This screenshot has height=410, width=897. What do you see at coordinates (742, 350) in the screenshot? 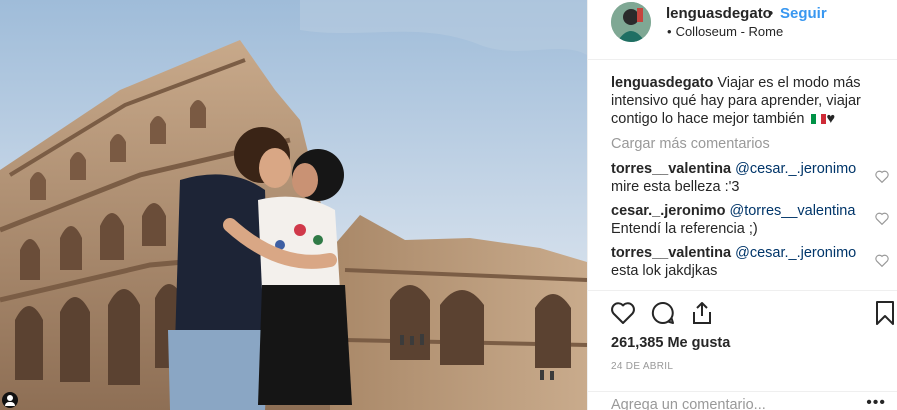
I see `post-actions: 261,385 Me gusta 24 DE ABRIL •••` at bounding box center [742, 350].